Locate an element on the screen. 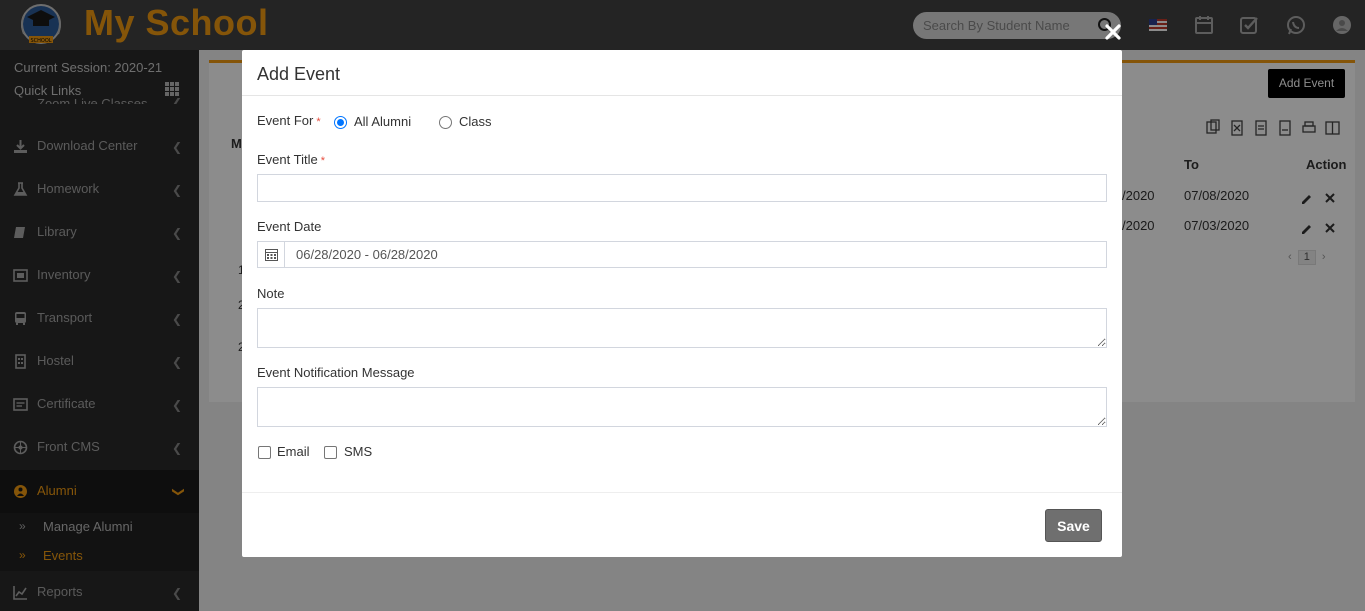 This screenshot has width=1365, height=611. sms-checkbox is located at coordinates (330, 452).